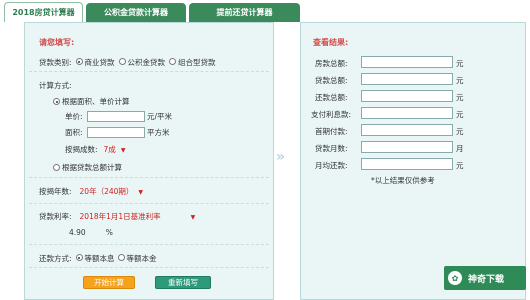 The image size is (530, 300). I want to click on years-label: 按揭年数:, so click(55, 191).